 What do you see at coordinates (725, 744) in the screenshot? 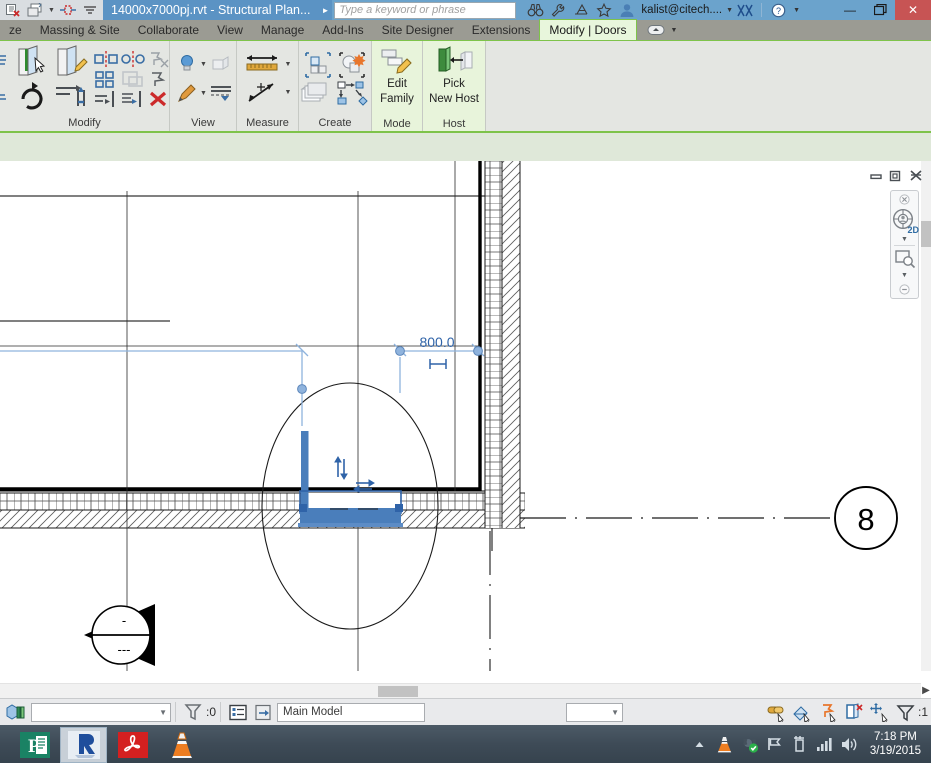
I see `vlc-tray-icon` at bounding box center [725, 744].